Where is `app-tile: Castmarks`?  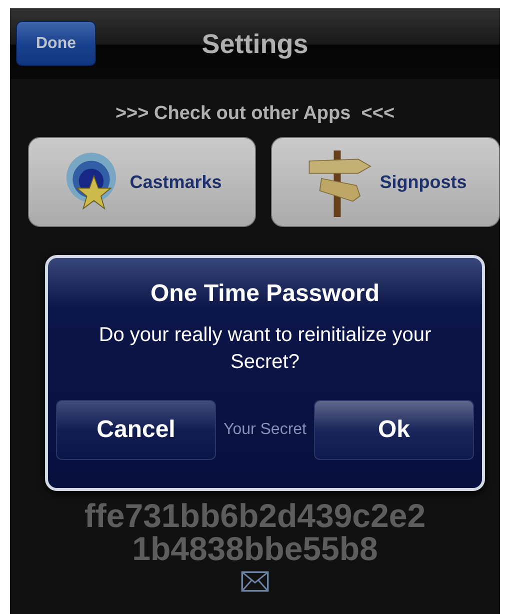
app-tile: Castmarks is located at coordinates (142, 182).